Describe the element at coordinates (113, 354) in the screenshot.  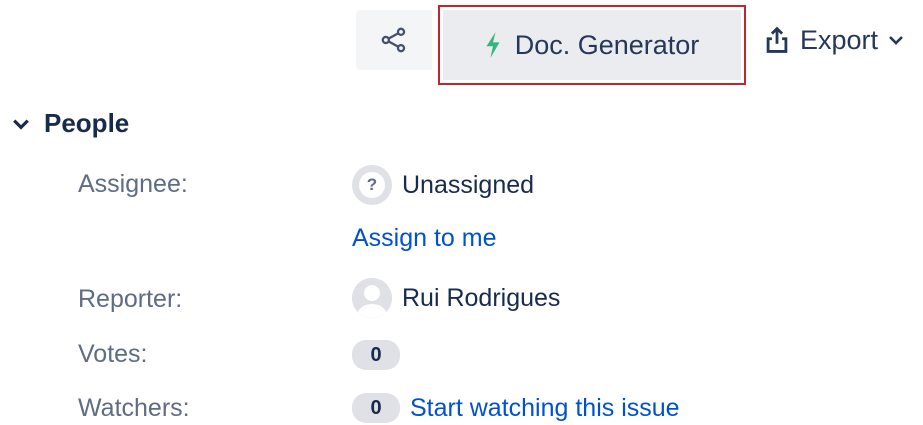
I see `votes-label: Votes:` at that location.